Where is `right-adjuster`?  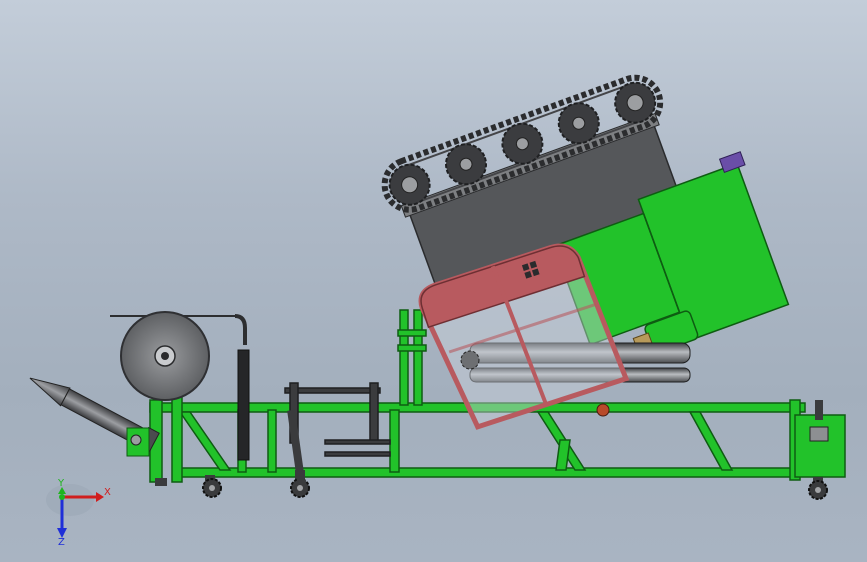
right-adjuster is located at coordinates (819, 410).